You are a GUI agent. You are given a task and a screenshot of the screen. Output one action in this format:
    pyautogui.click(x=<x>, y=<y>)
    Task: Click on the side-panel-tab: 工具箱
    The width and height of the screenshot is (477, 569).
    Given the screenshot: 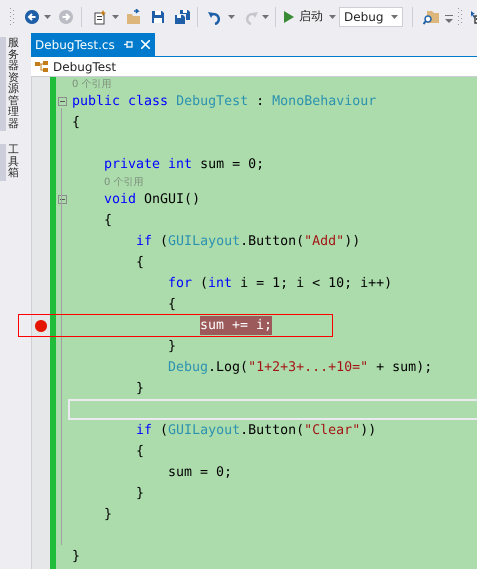 What is the action you would take?
    pyautogui.click(x=11, y=163)
    